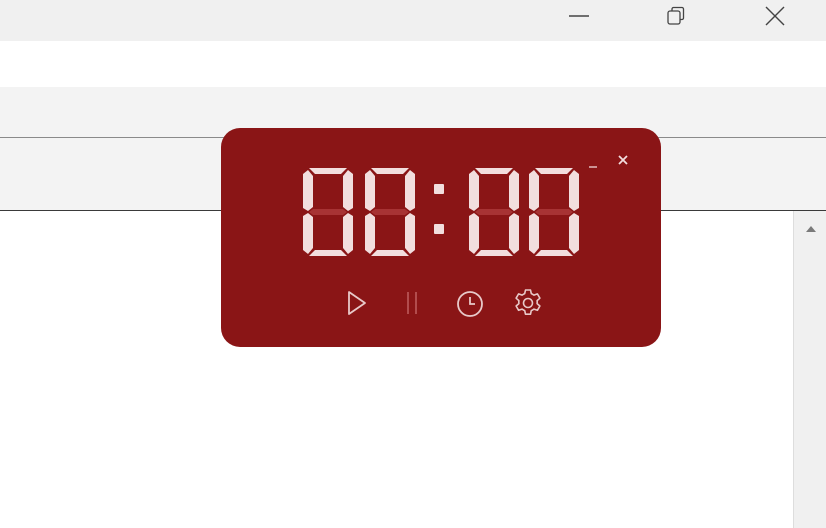  Describe the element at coordinates (413, 20) in the screenshot. I see `window-titlebar` at that location.